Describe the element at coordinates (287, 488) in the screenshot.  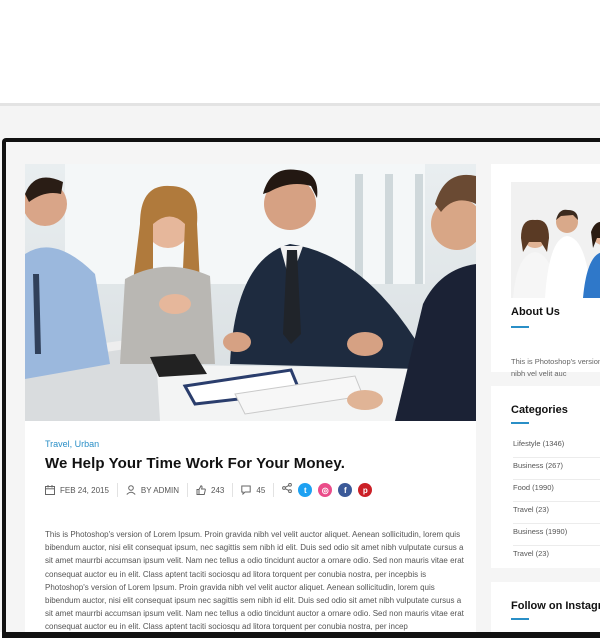
I see `share-icon` at that location.